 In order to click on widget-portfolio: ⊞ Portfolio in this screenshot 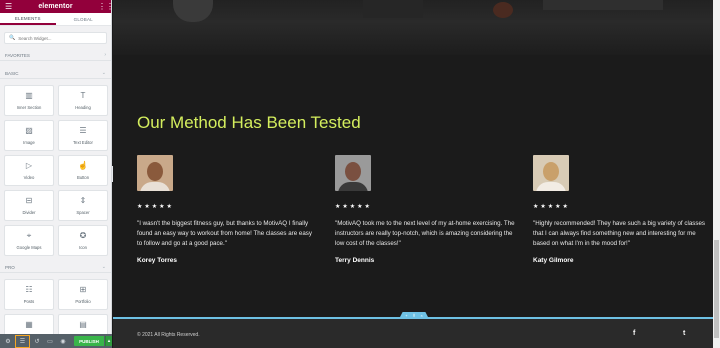, I will do `click(83, 294)`.